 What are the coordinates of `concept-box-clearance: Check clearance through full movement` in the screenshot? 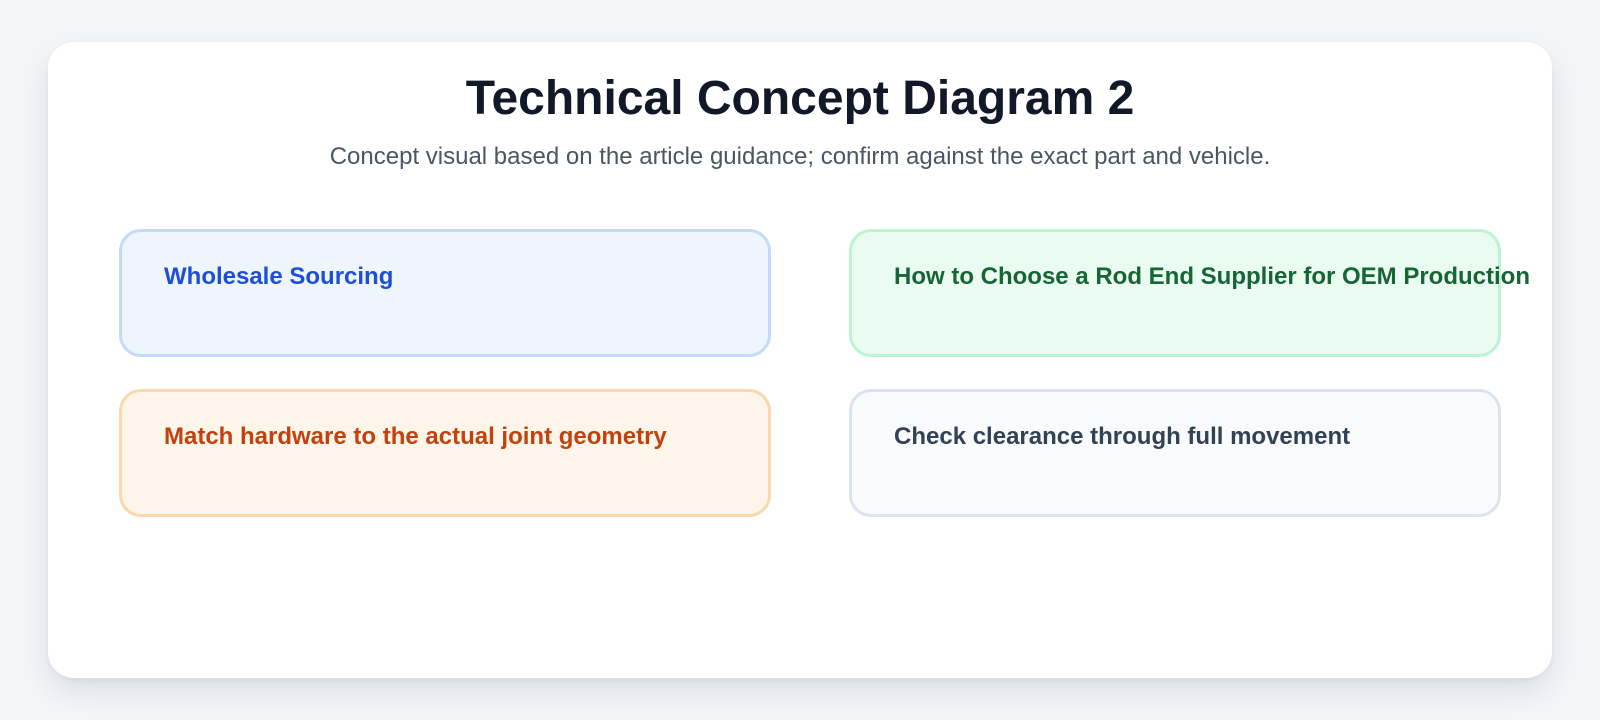 It's located at (1175, 453).